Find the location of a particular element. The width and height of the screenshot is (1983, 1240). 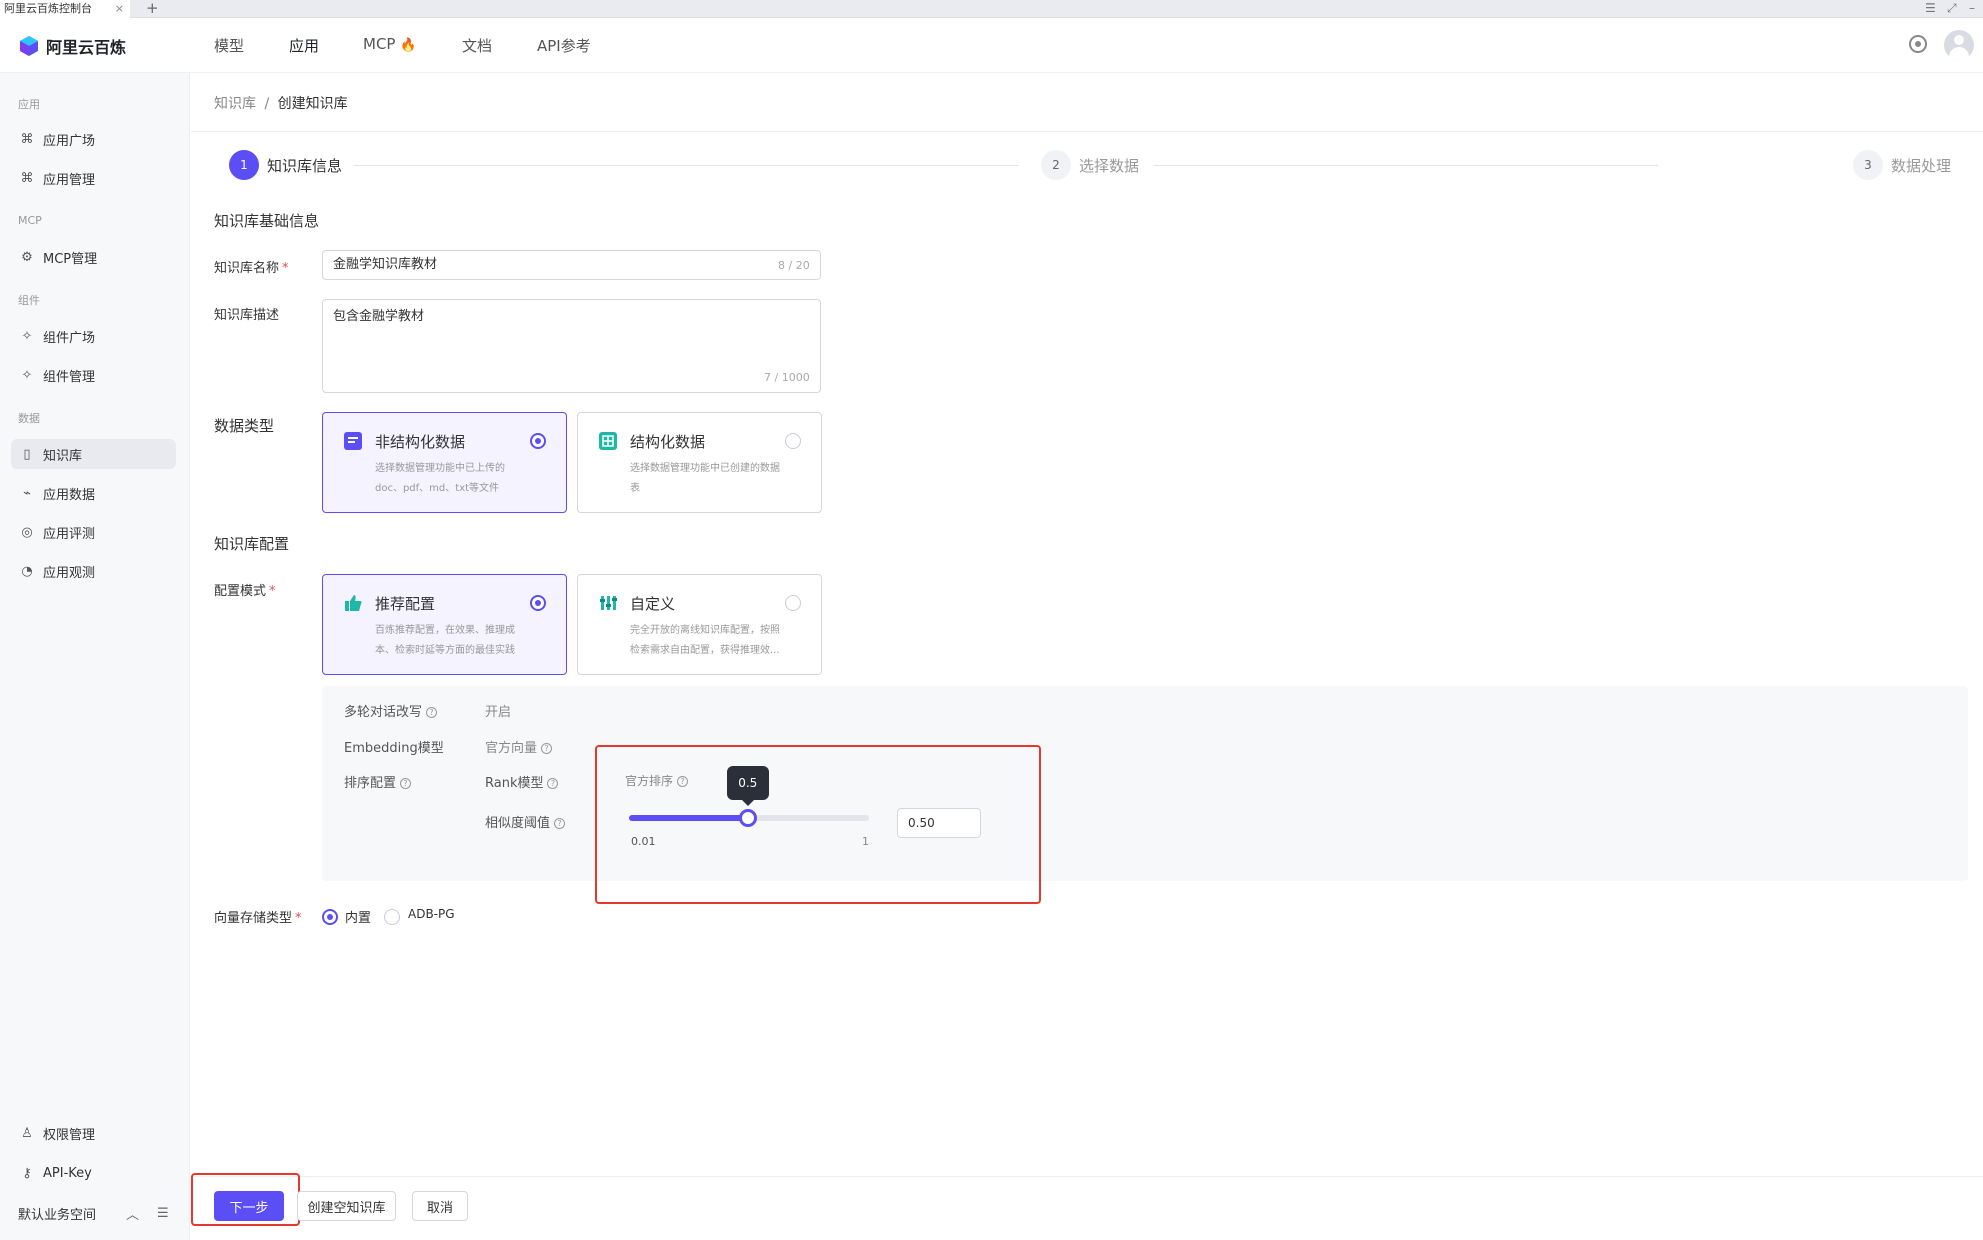

sidebar-item-app-eval: ◎ 应用评测 is located at coordinates (93, 532).